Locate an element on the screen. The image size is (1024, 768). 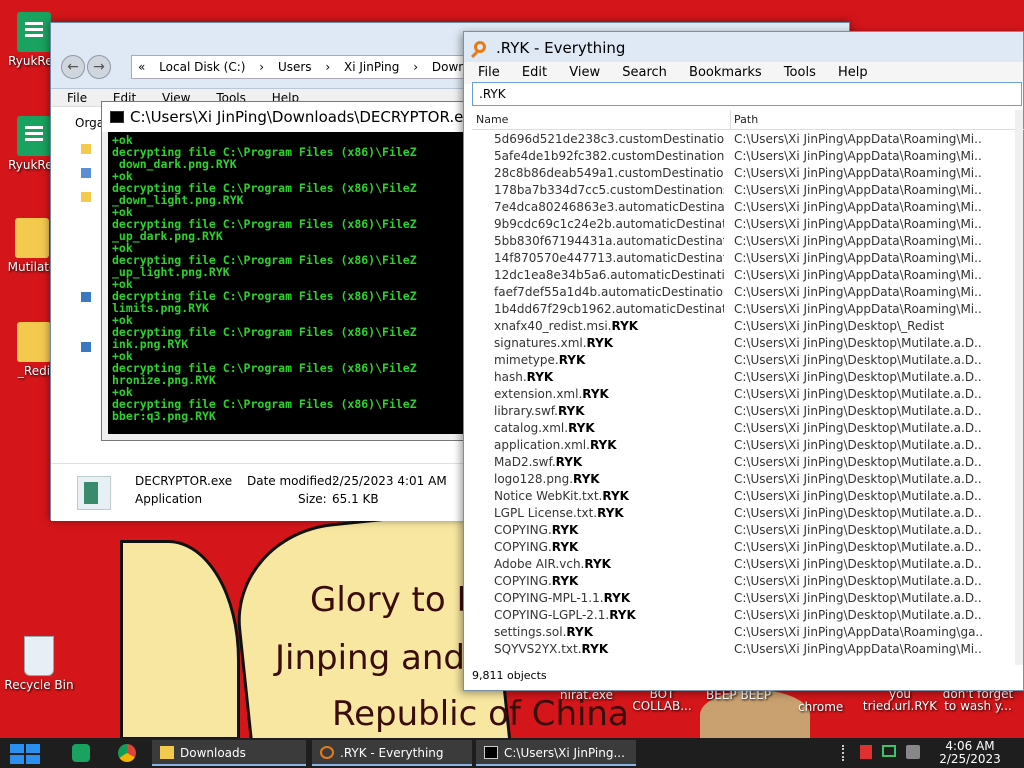
wallpaper-text-line-2: Jinping and is located at coordinates (370, 658).